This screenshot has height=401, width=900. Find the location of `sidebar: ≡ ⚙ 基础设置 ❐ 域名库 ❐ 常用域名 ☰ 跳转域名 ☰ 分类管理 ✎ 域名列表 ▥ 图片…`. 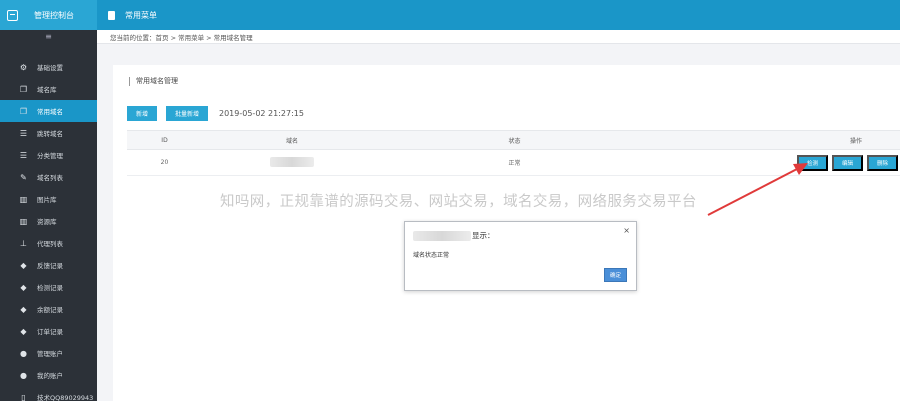

sidebar: ≡ ⚙ 基础设置 ❐ 域名库 ❐ 常用域名 ☰ 跳转域名 ☰ 分类管理 ✎ 域名列表 ▥ 图片… is located at coordinates (48, 215).